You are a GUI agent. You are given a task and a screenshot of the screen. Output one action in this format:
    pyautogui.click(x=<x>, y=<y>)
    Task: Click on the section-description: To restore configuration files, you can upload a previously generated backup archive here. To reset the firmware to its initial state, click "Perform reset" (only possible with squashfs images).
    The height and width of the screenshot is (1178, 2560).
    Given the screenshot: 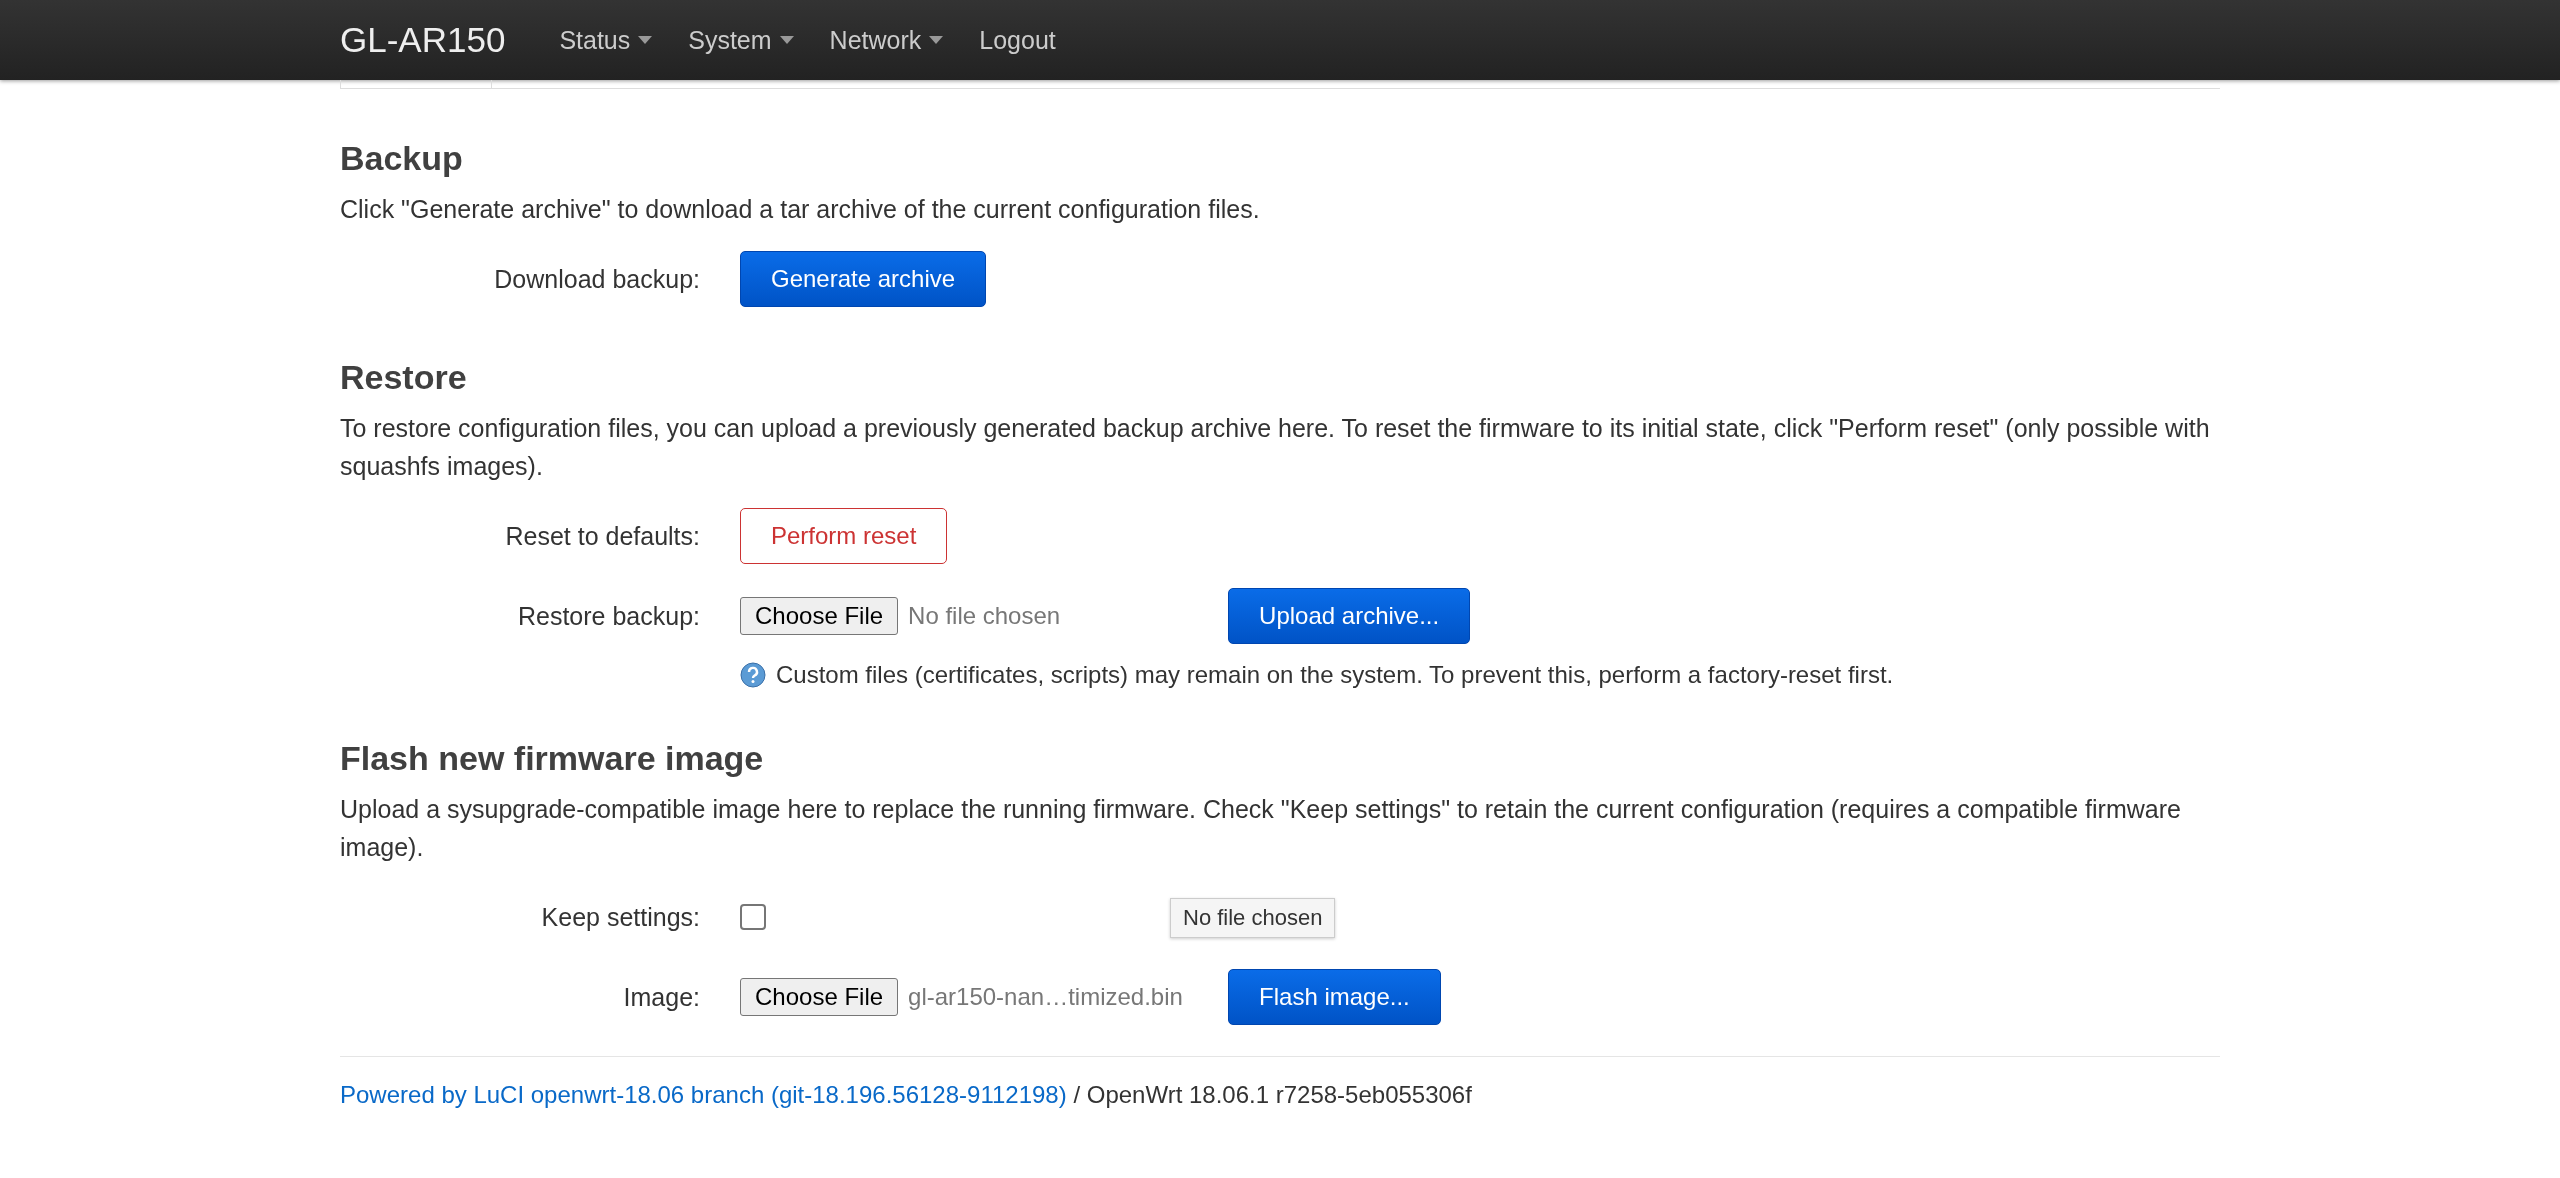 What is the action you would take?
    pyautogui.click(x=1275, y=447)
    